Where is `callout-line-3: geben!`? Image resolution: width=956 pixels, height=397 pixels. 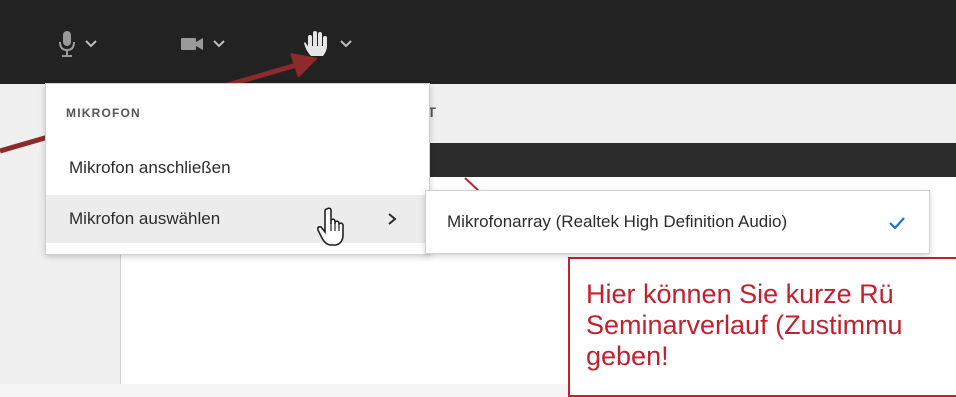 callout-line-3: geben! is located at coordinates (627, 356).